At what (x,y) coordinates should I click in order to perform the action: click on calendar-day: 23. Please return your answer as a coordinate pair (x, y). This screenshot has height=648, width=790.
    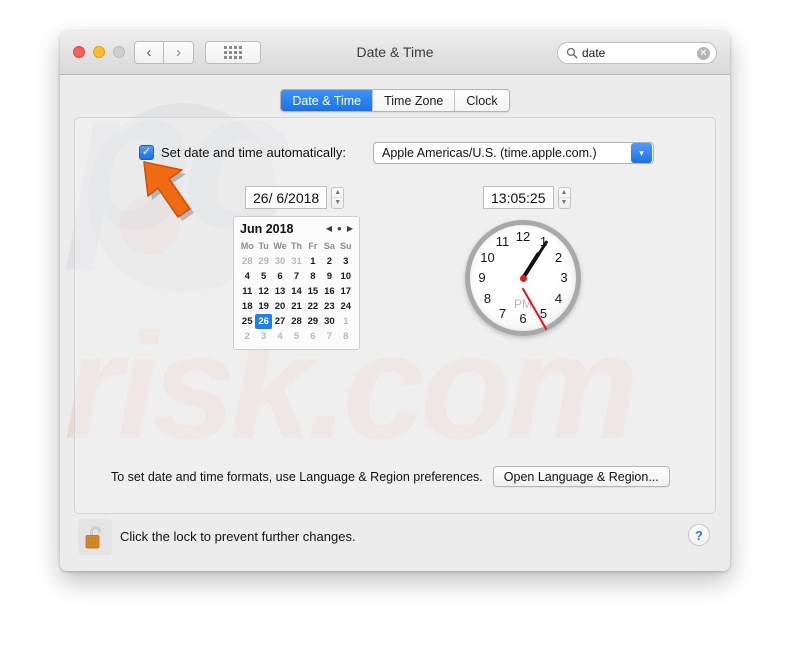
    Looking at the image, I should click on (329, 306).